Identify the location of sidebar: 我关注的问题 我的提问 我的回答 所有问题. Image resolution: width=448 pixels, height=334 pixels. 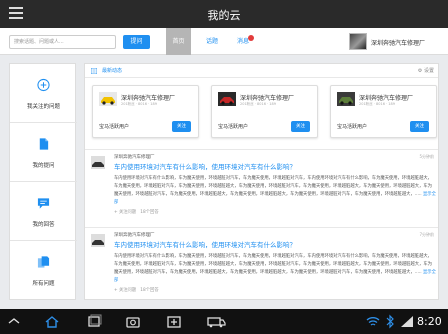
(43, 181).